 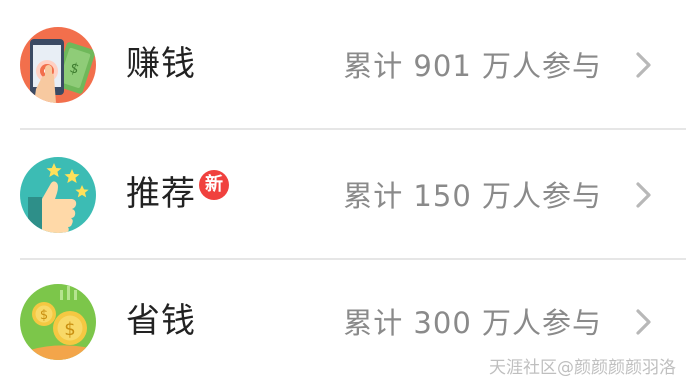 I want to click on item-label: 推荐, so click(x=161, y=194).